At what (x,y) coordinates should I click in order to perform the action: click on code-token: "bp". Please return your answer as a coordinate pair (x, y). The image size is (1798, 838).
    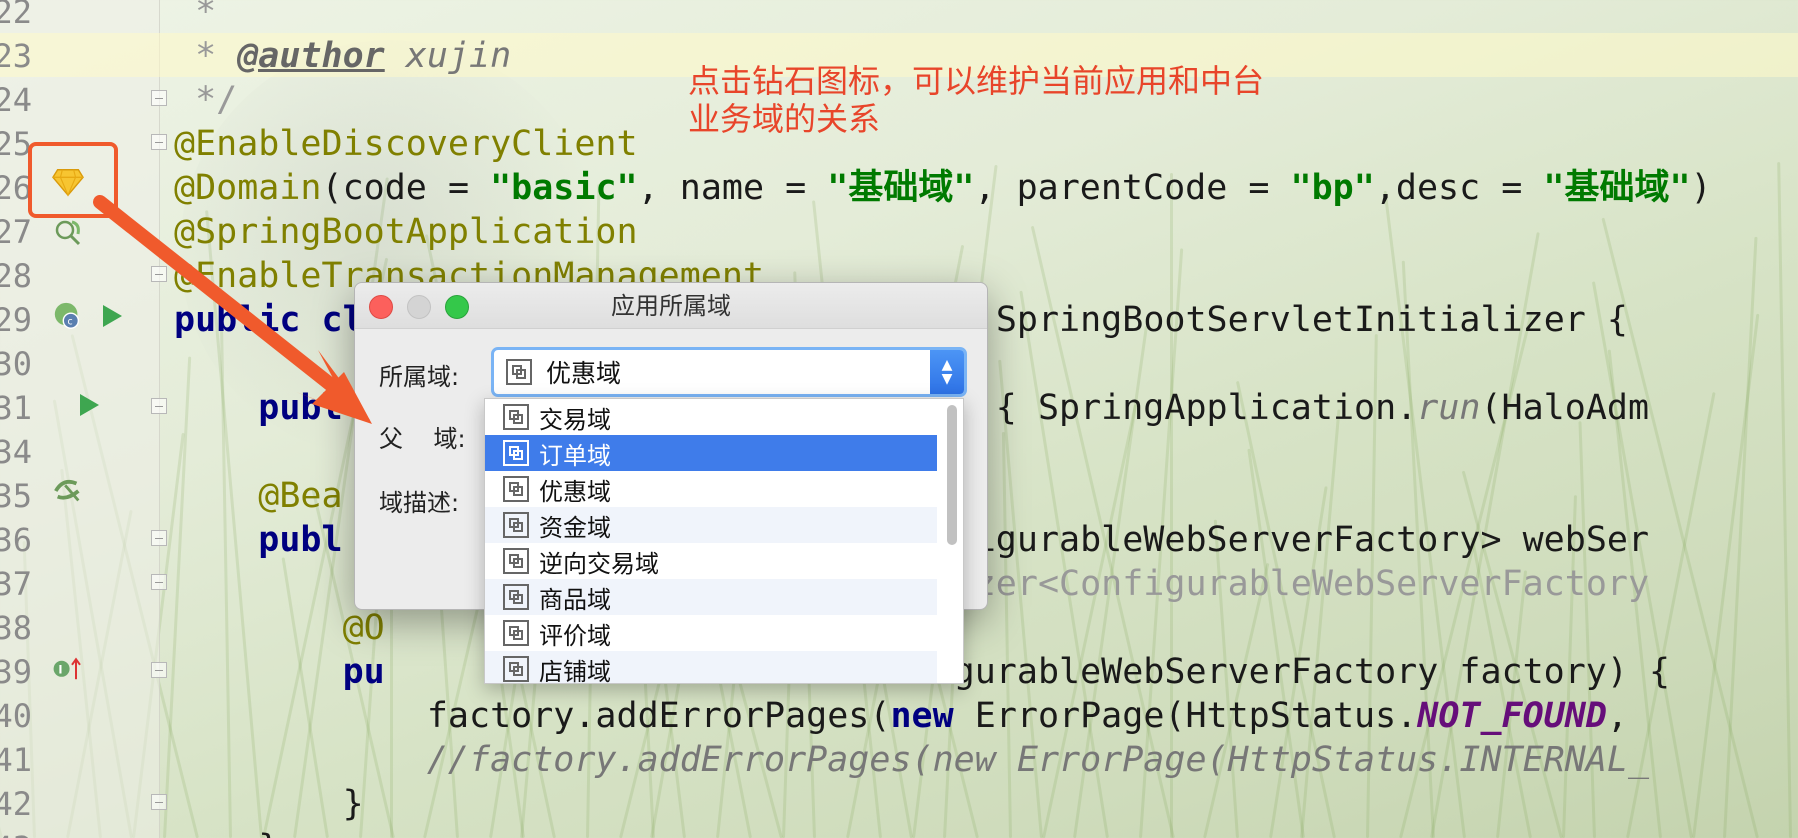
    Looking at the image, I should click on (1332, 188).